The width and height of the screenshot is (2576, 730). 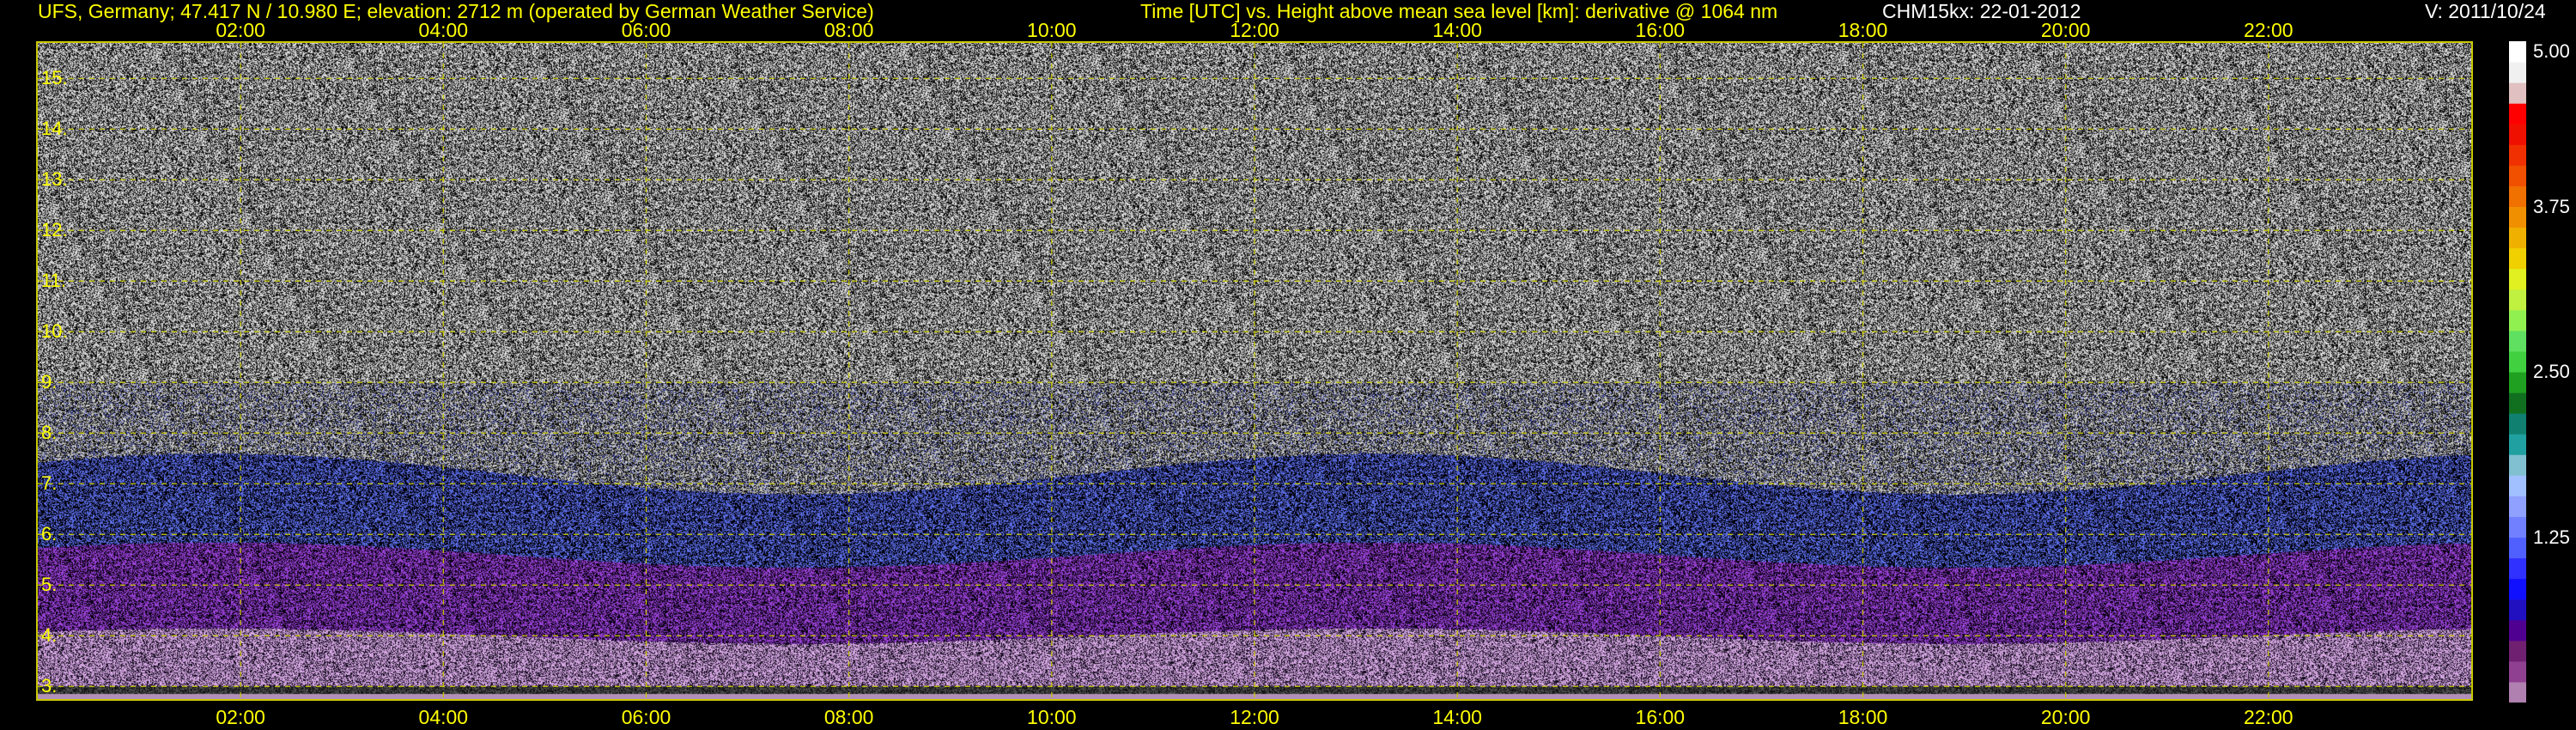 What do you see at coordinates (55, 129) in the screenshot?
I see `y-tick-label: 14.` at bounding box center [55, 129].